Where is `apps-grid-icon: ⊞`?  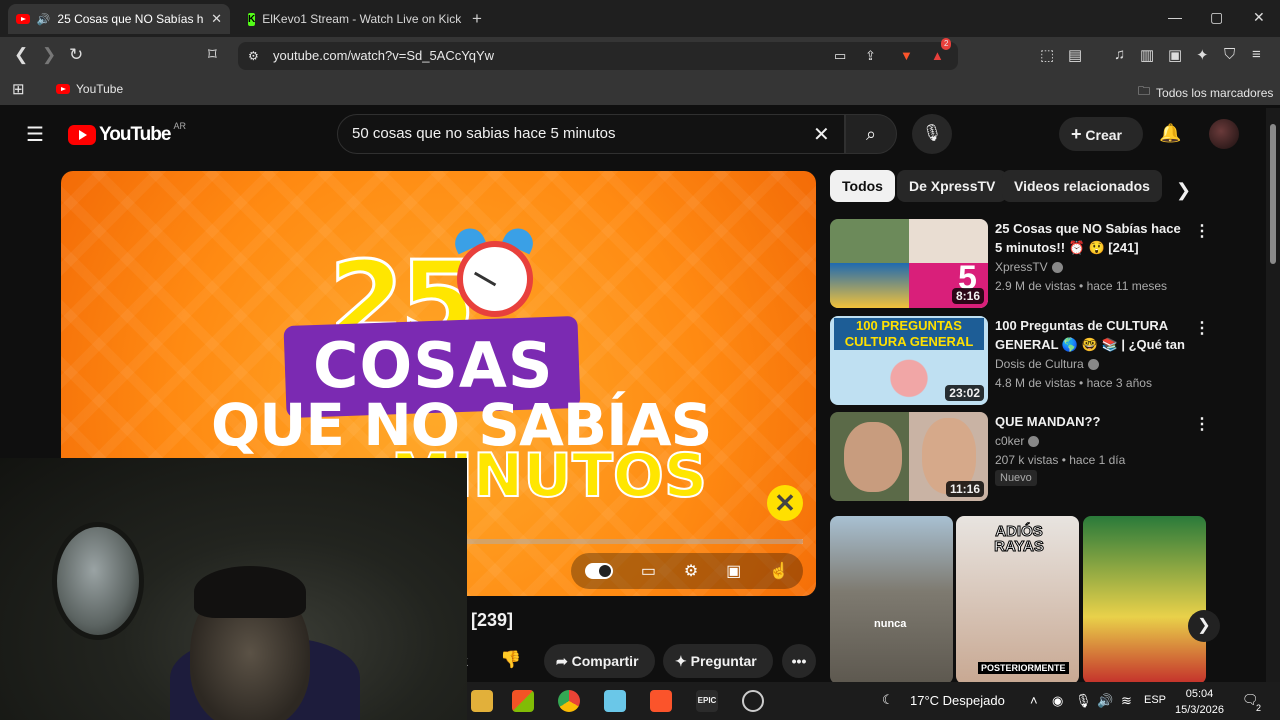
apps-grid-icon: ⊞ is located at coordinates (18, 89).